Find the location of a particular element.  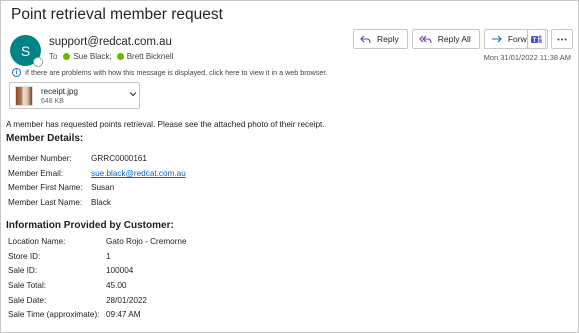

member-first-name-label: Member First Name: is located at coordinates (45, 187).